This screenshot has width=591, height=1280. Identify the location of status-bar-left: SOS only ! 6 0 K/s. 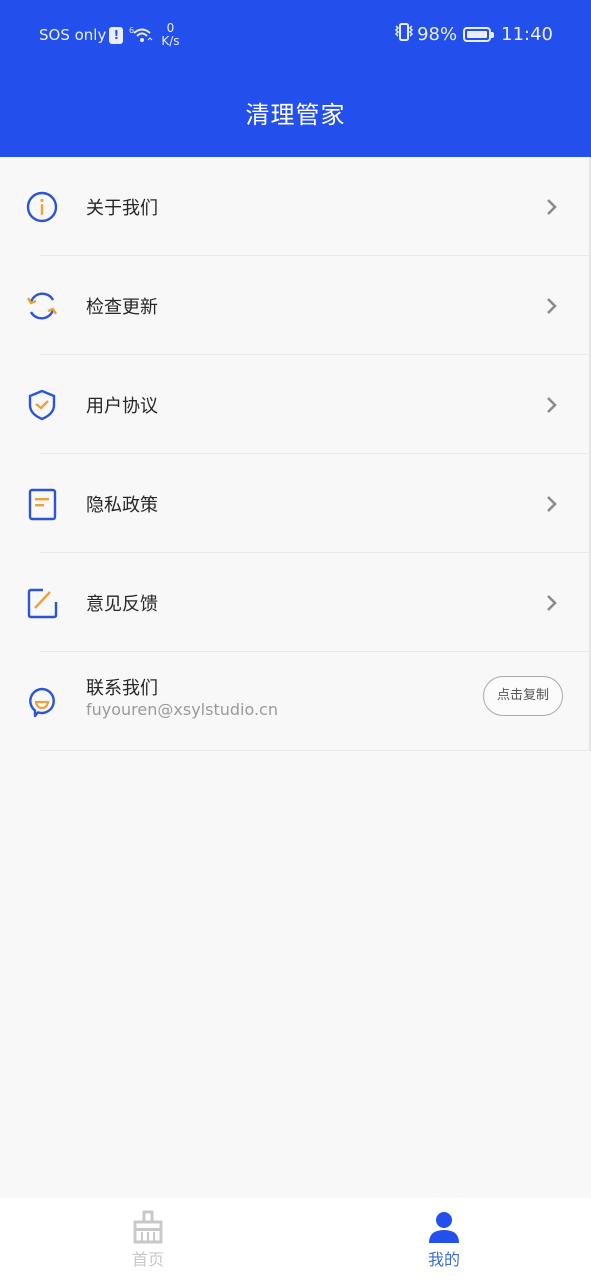
(109, 35).